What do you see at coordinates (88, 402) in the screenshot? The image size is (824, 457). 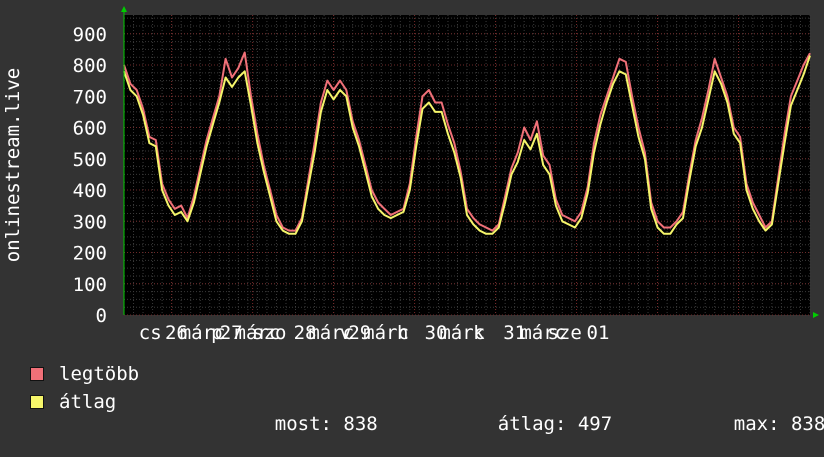 I see `legend-label-avg: átlag` at bounding box center [88, 402].